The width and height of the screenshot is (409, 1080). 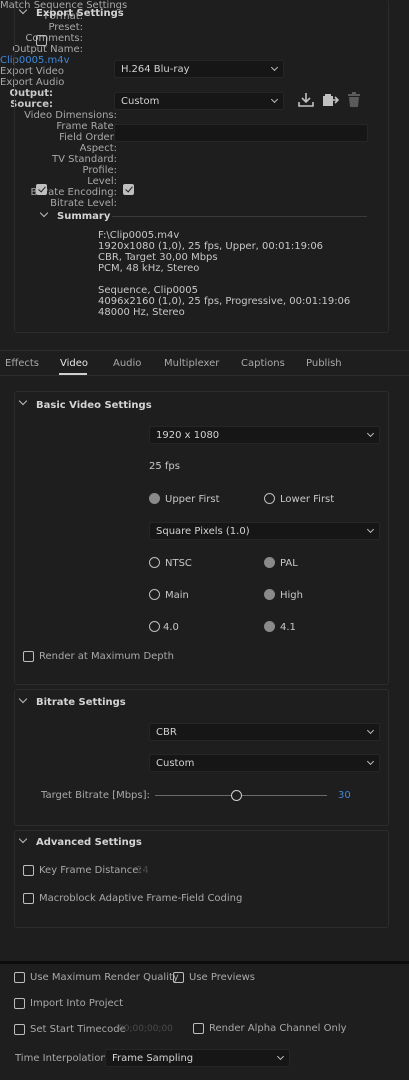 I want to click on comments-input, so click(x=241, y=133).